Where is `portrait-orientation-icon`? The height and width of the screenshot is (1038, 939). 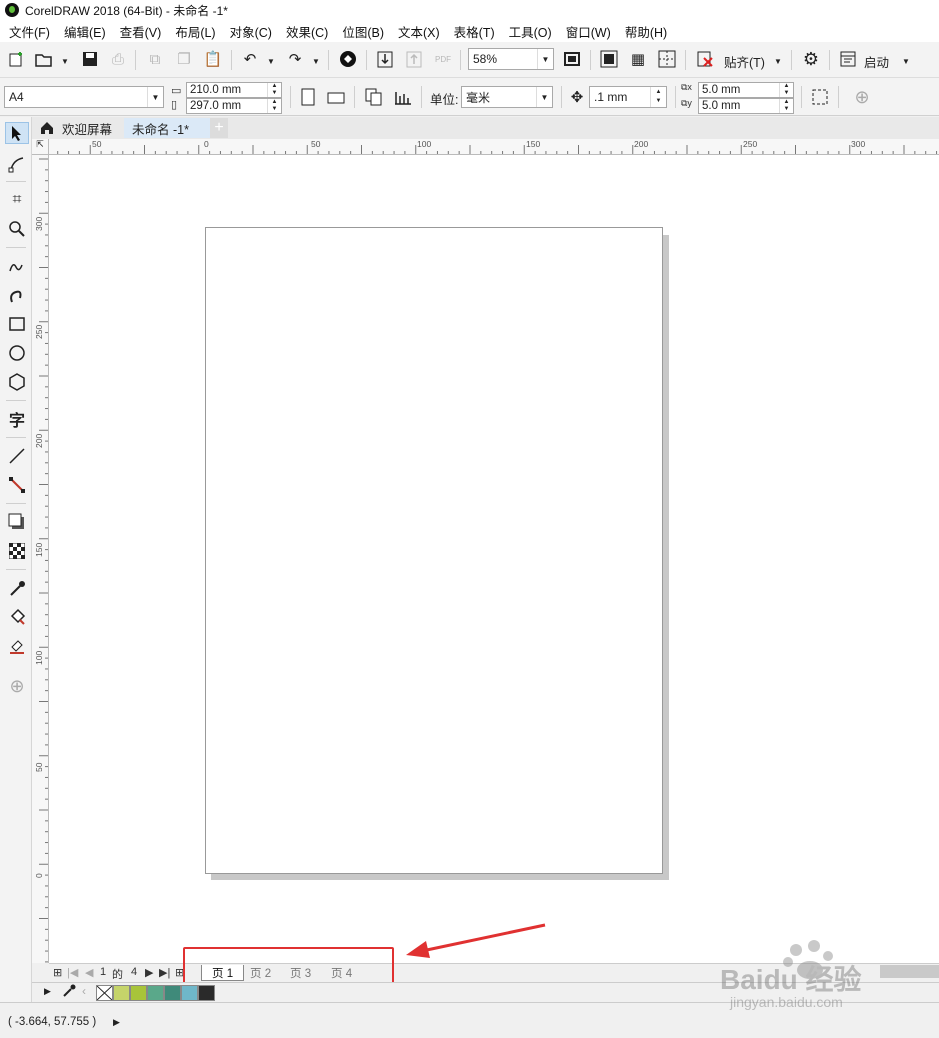 portrait-orientation-icon is located at coordinates (308, 97).